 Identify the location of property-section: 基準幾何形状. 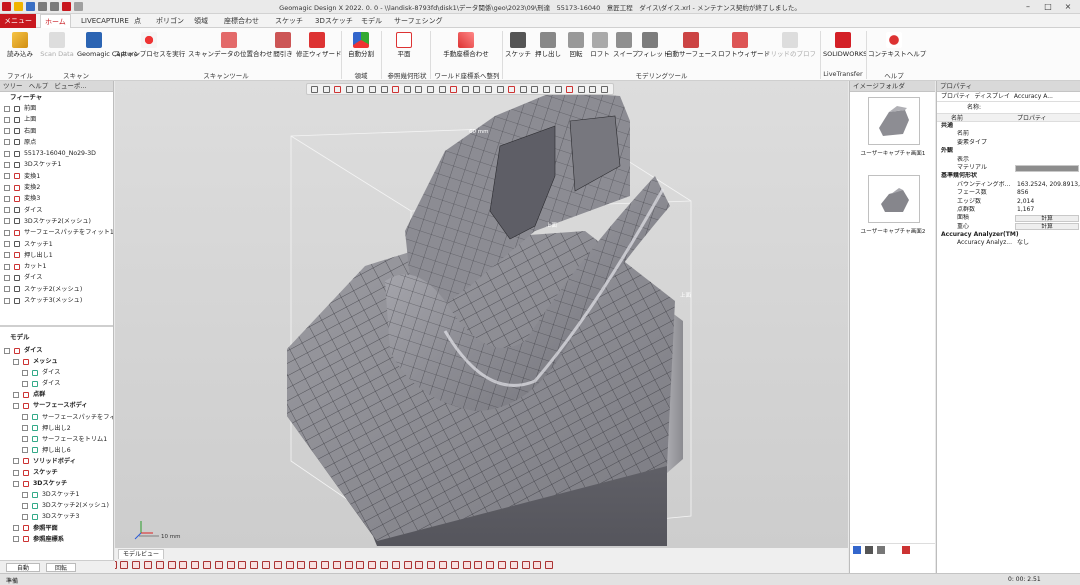
(1008, 176).